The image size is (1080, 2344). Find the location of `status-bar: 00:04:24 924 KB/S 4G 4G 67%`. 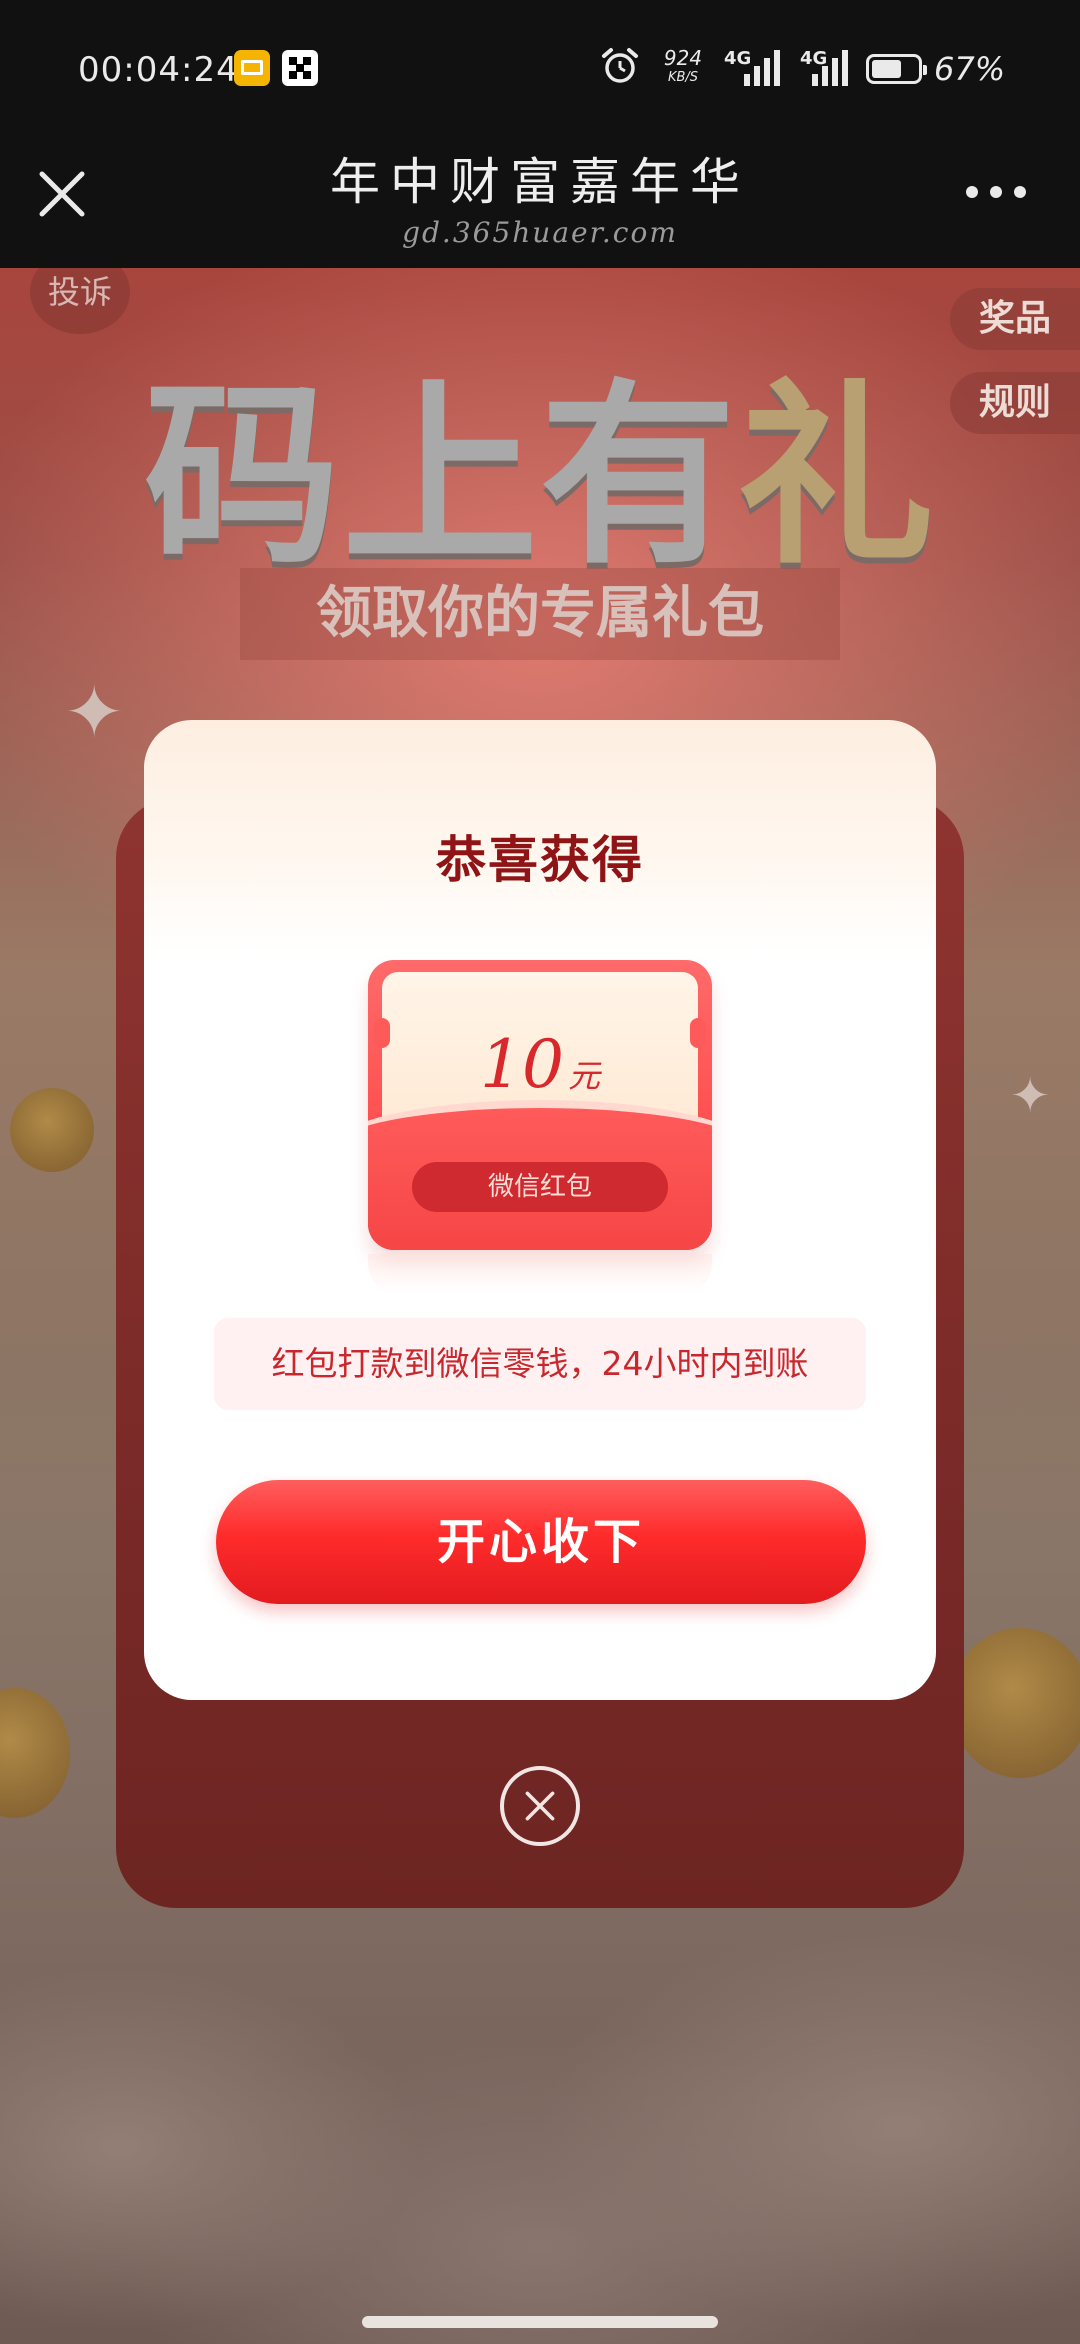

status-bar: 00:04:24 924 KB/S 4G 4G 67% is located at coordinates (540, 70).